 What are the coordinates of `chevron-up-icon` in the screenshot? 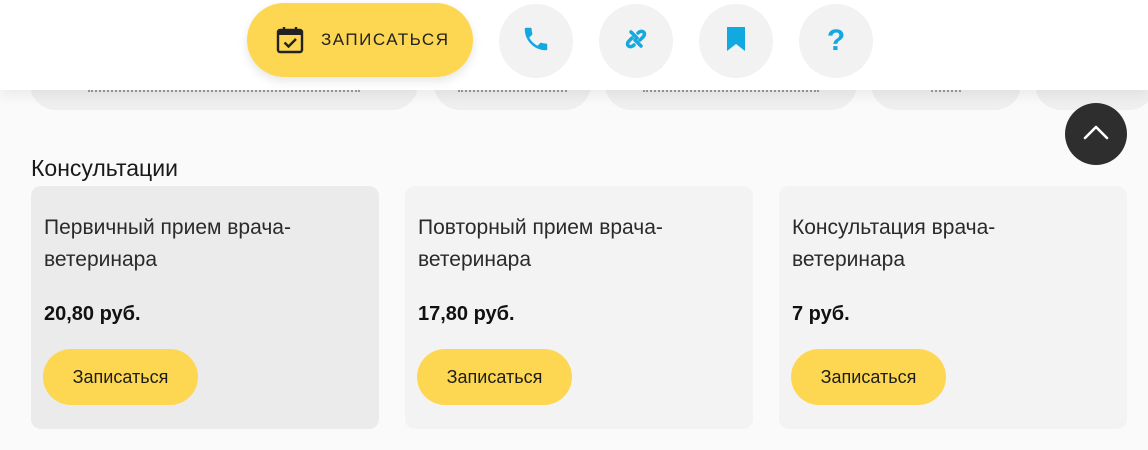 It's located at (1096, 134).